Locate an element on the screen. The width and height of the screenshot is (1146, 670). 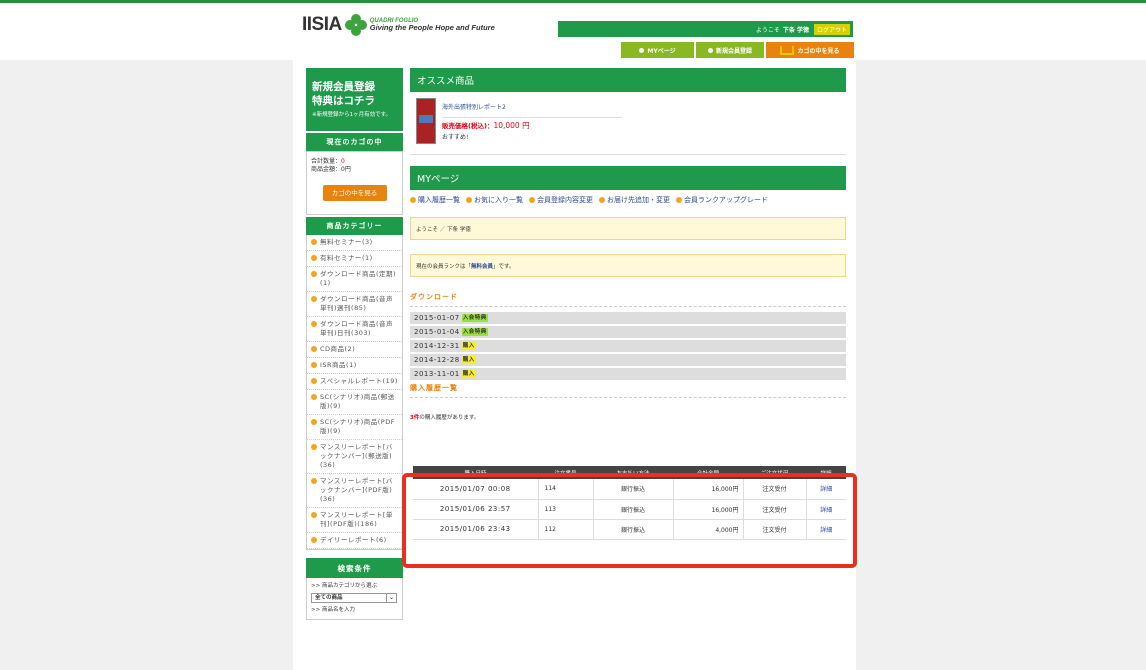
nav-mypage-label: MYページ is located at coordinates (661, 51).